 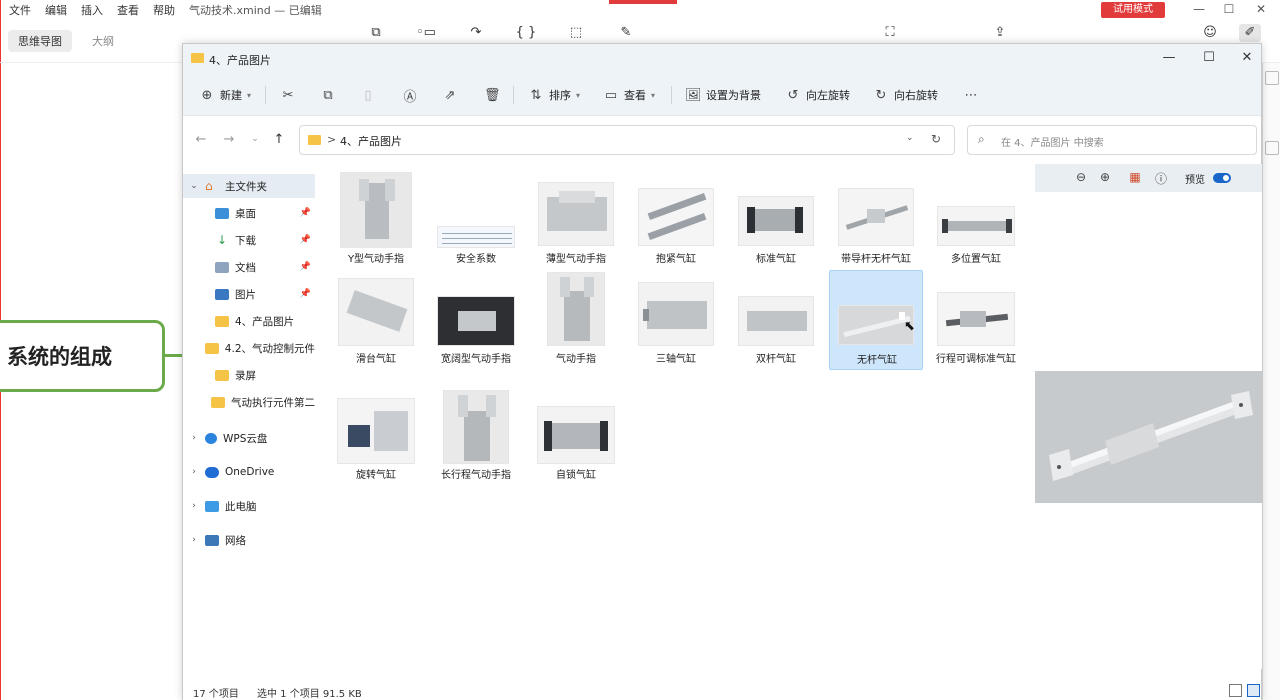 What do you see at coordinates (426, 33) in the screenshot?
I see `subtopic-icon: ◦▭` at bounding box center [426, 33].